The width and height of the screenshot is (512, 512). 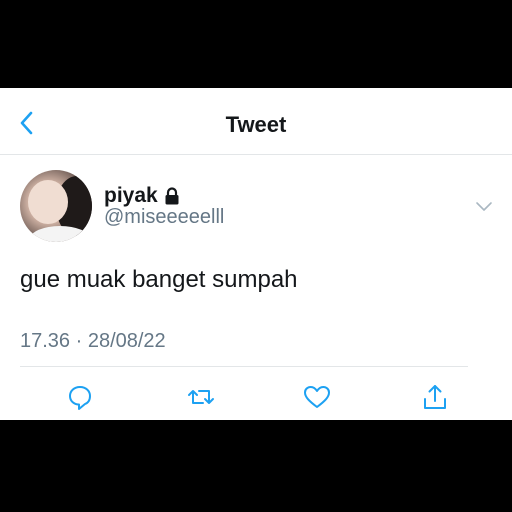 I want to click on page-title: Tweet, so click(x=256, y=124).